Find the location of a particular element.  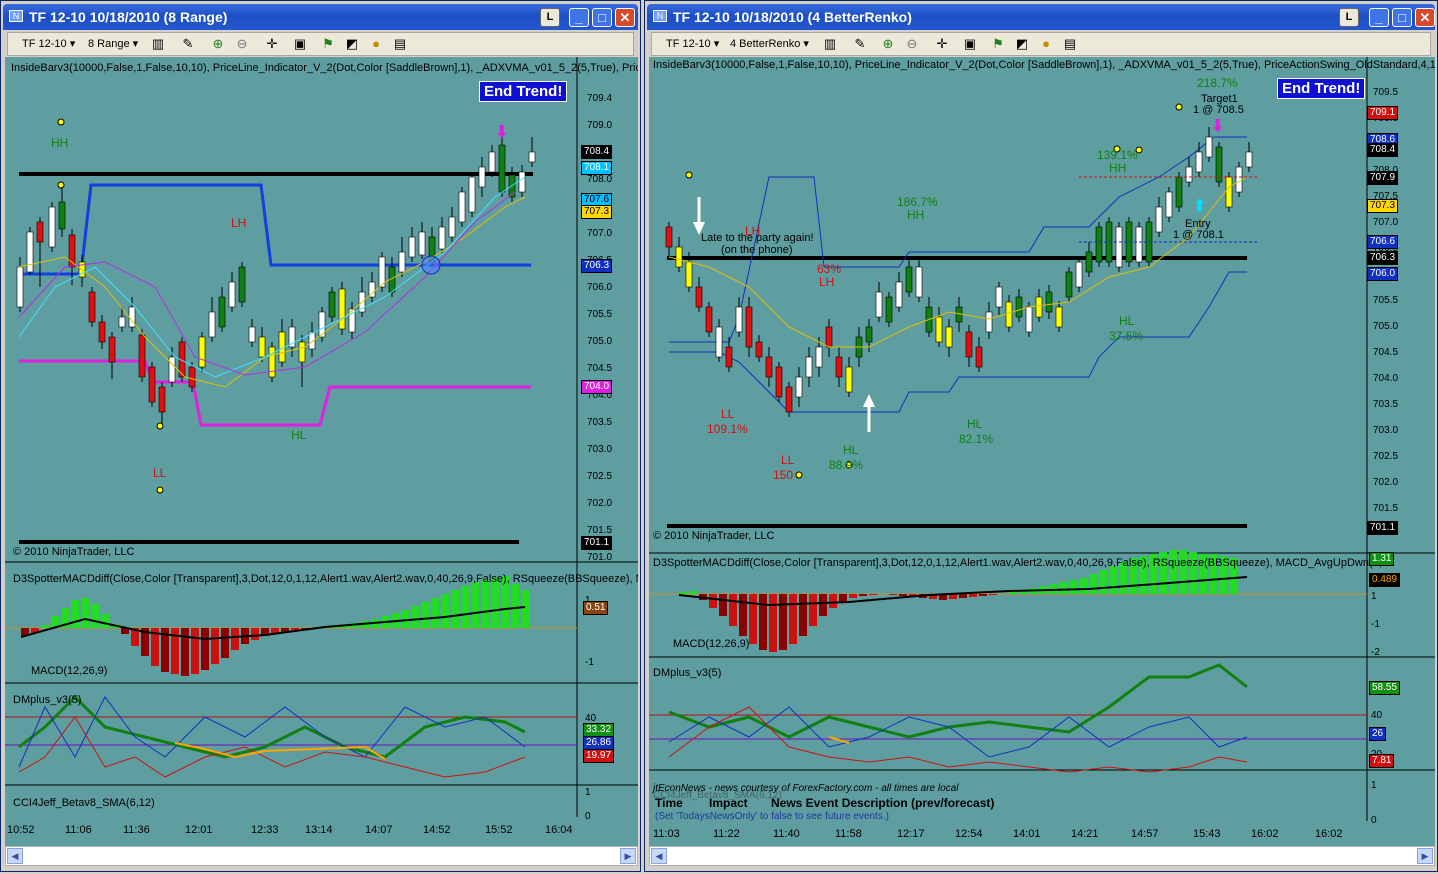

price-axis-label: 701.5 is located at coordinates (600, 530).